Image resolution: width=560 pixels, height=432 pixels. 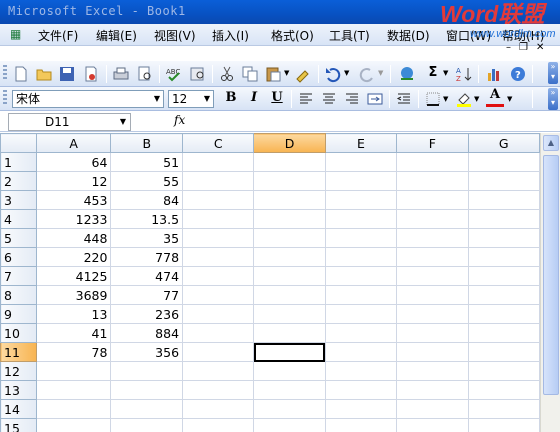 What do you see at coordinates (349, 35) in the screenshot?
I see `menu-tools: 工具(T)` at bounding box center [349, 35].